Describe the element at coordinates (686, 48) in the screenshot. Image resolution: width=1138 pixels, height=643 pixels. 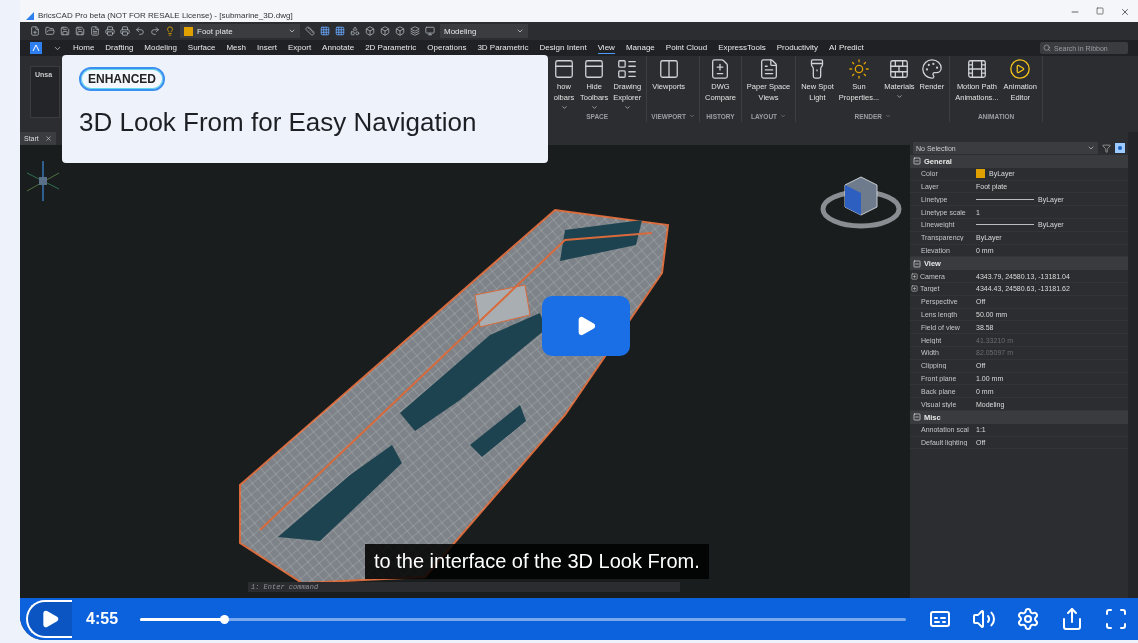
I see `ribbon-tab: Point Cloud` at that location.